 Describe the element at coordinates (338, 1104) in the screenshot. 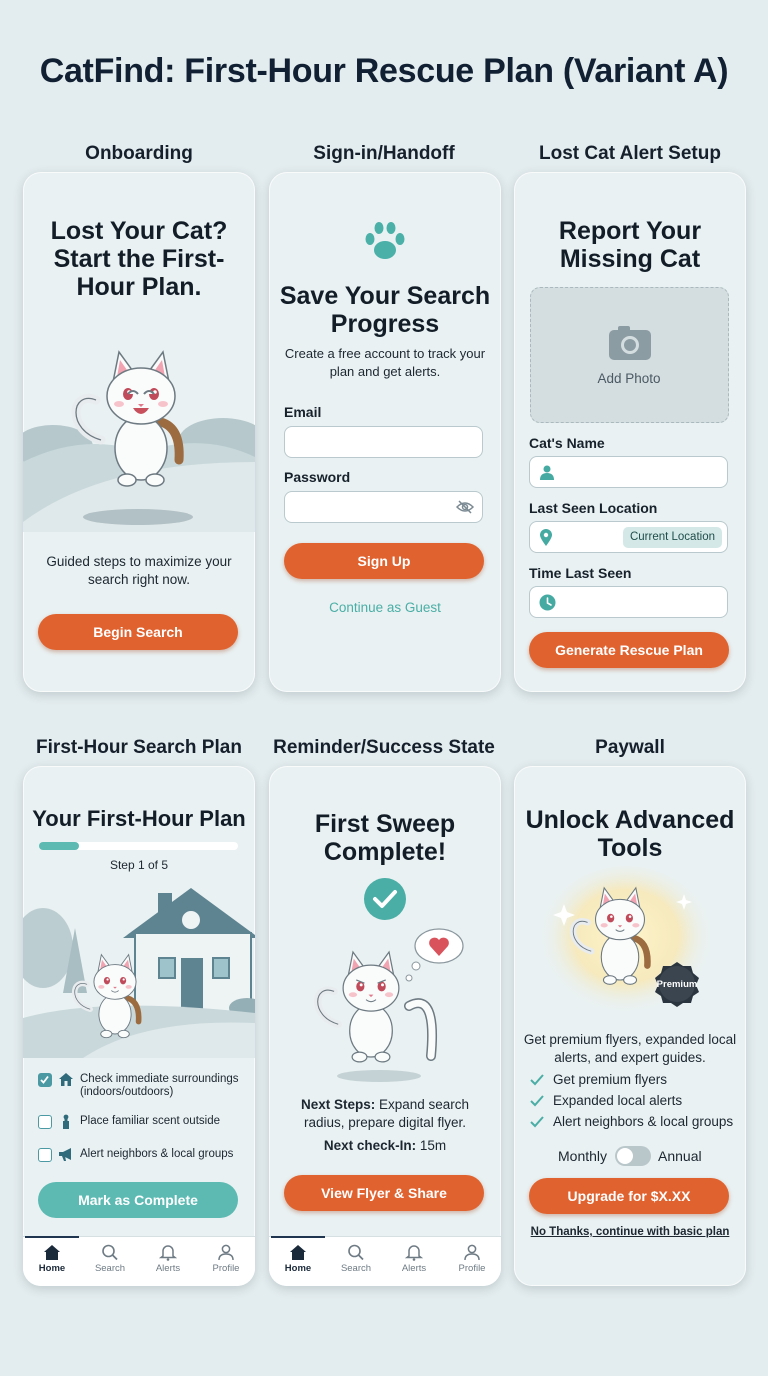

I see `next-steps-label: Next Steps:` at that location.